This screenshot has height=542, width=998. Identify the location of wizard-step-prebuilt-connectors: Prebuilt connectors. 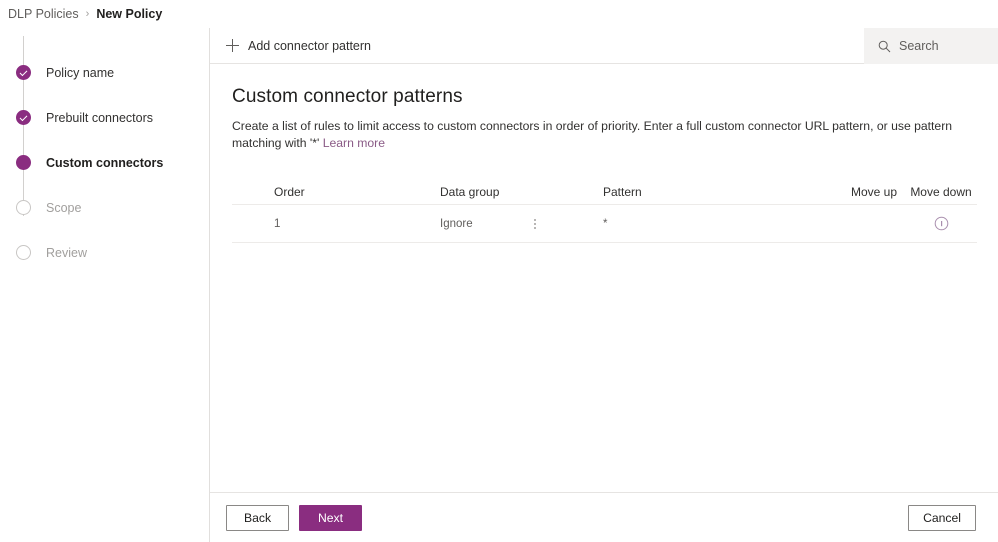
(104, 117).